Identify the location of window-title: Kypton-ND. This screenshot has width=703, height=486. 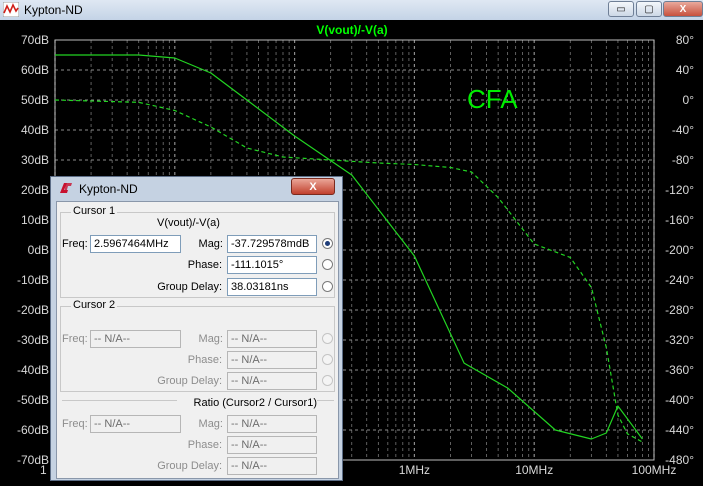
(53, 10).